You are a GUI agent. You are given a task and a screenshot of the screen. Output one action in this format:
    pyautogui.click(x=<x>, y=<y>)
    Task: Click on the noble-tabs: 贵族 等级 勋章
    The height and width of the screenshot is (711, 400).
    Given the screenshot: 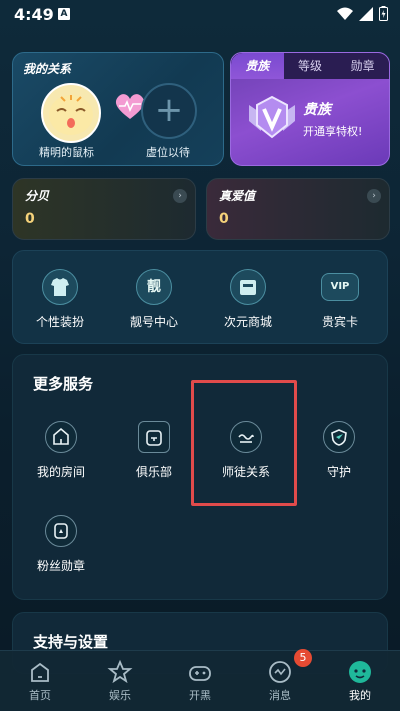 What is the action you would take?
    pyautogui.click(x=310, y=66)
    